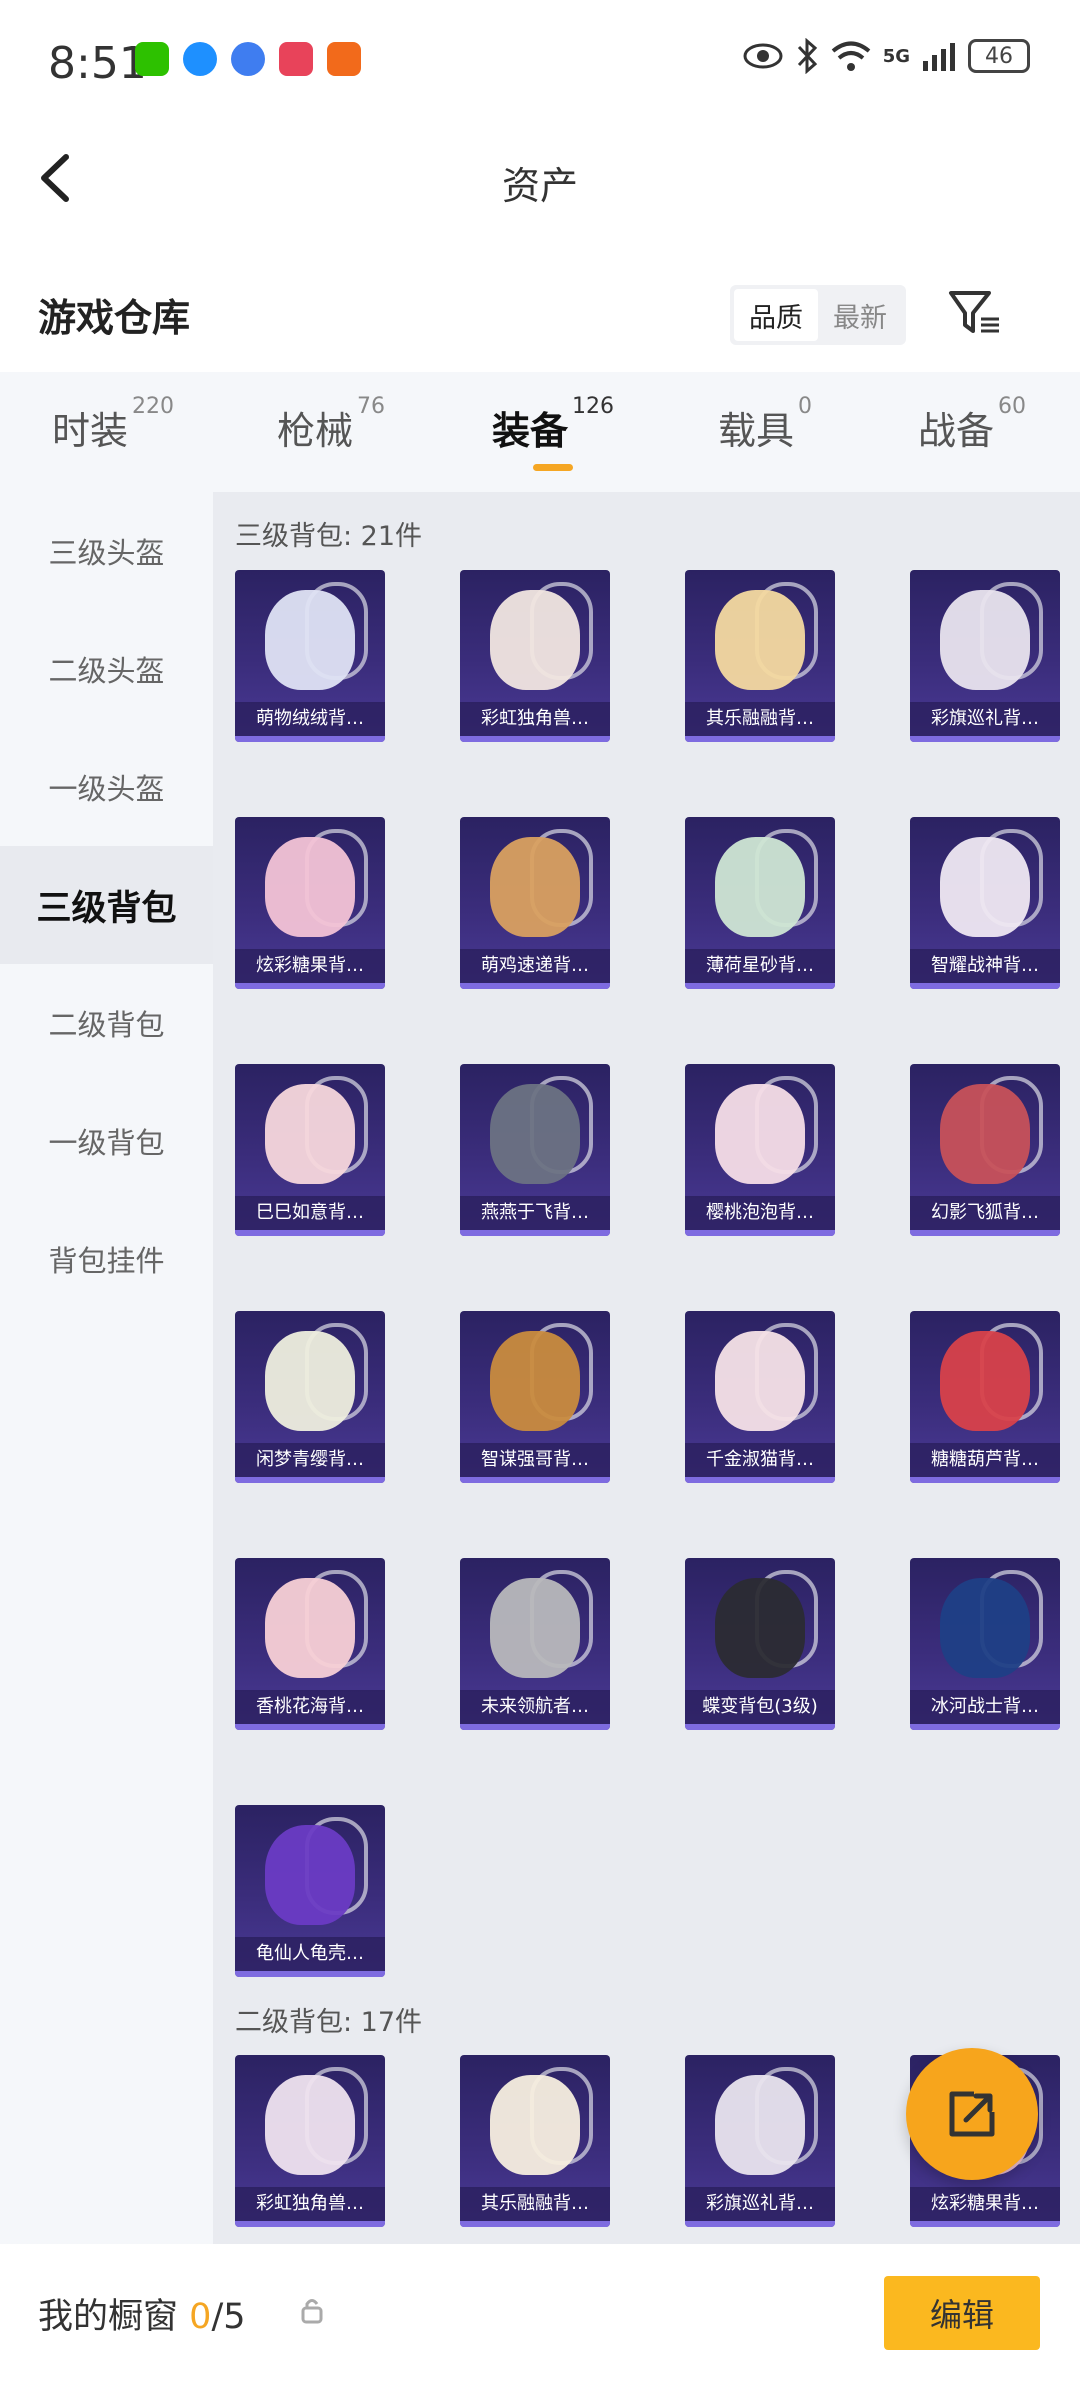 The width and height of the screenshot is (1080, 2381). I want to click on network-label: 5G, so click(896, 56).